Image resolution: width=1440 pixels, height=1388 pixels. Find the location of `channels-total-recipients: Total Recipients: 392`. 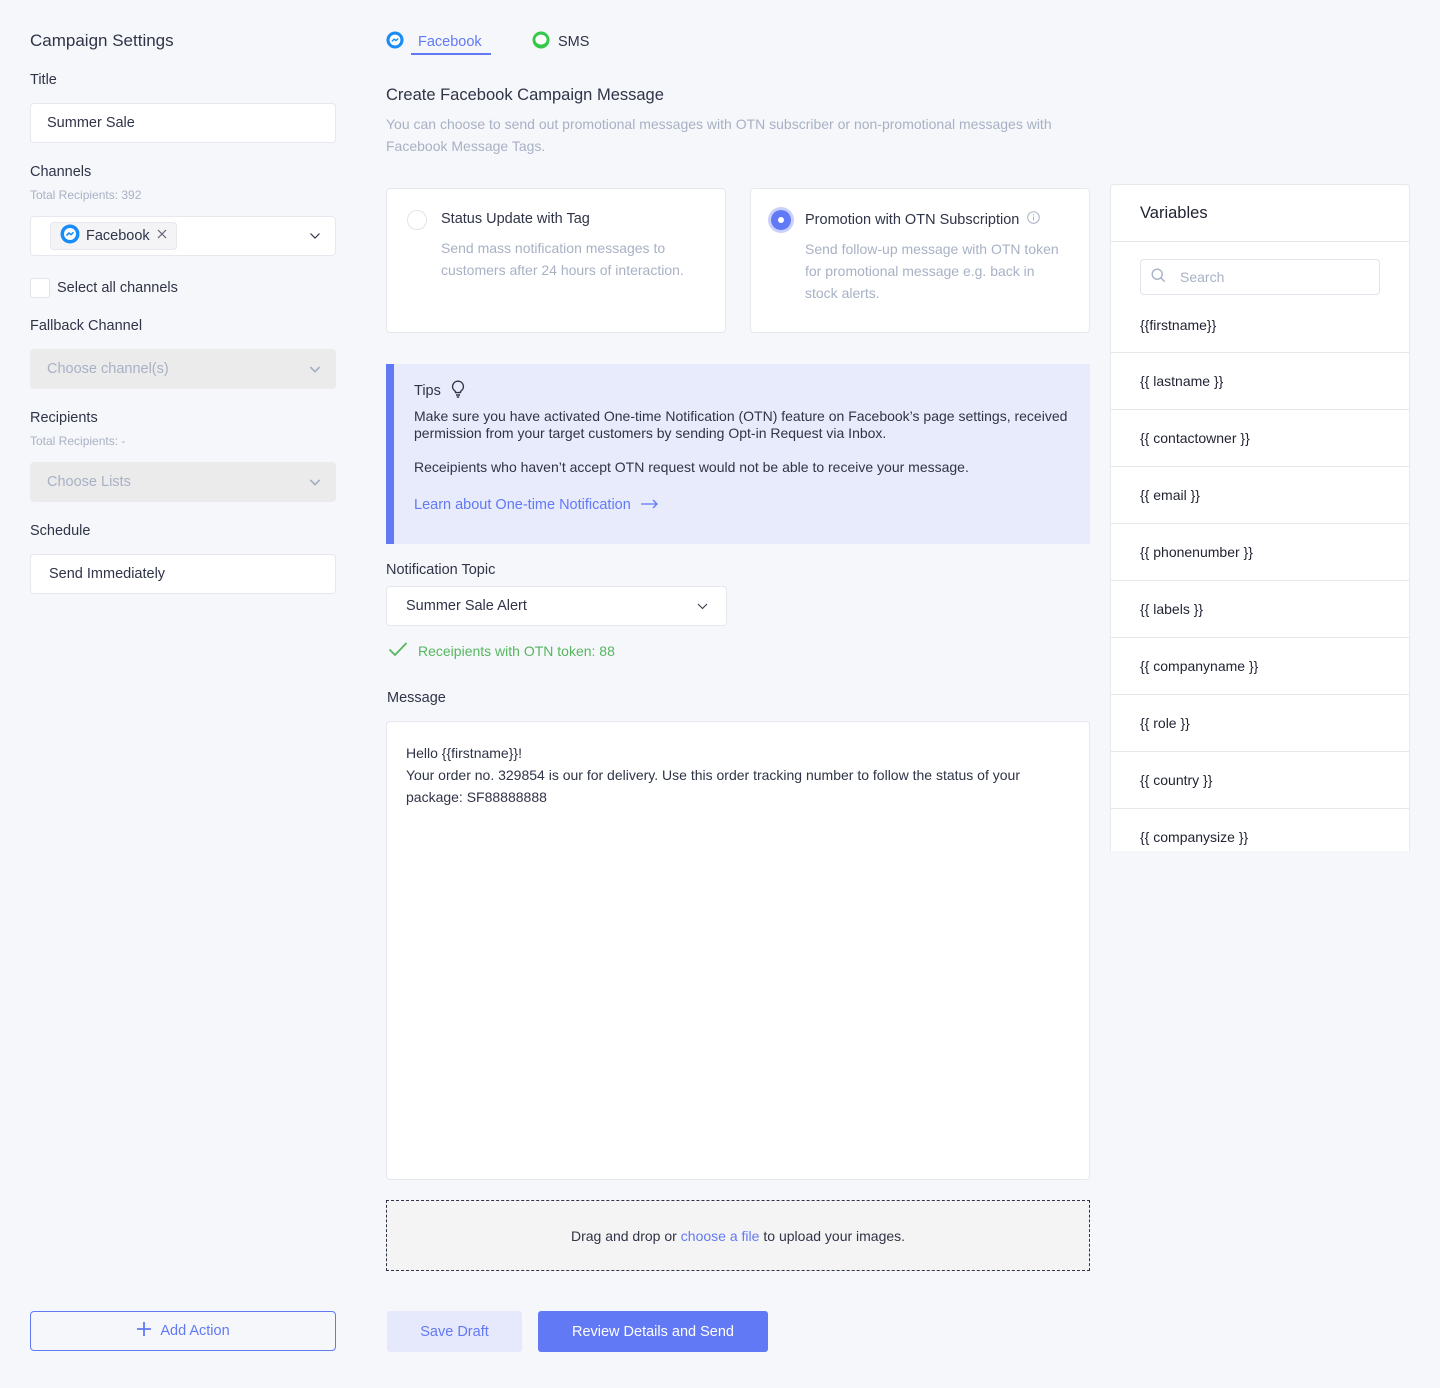

channels-total-recipients: Total Recipients: 392 is located at coordinates (86, 195).